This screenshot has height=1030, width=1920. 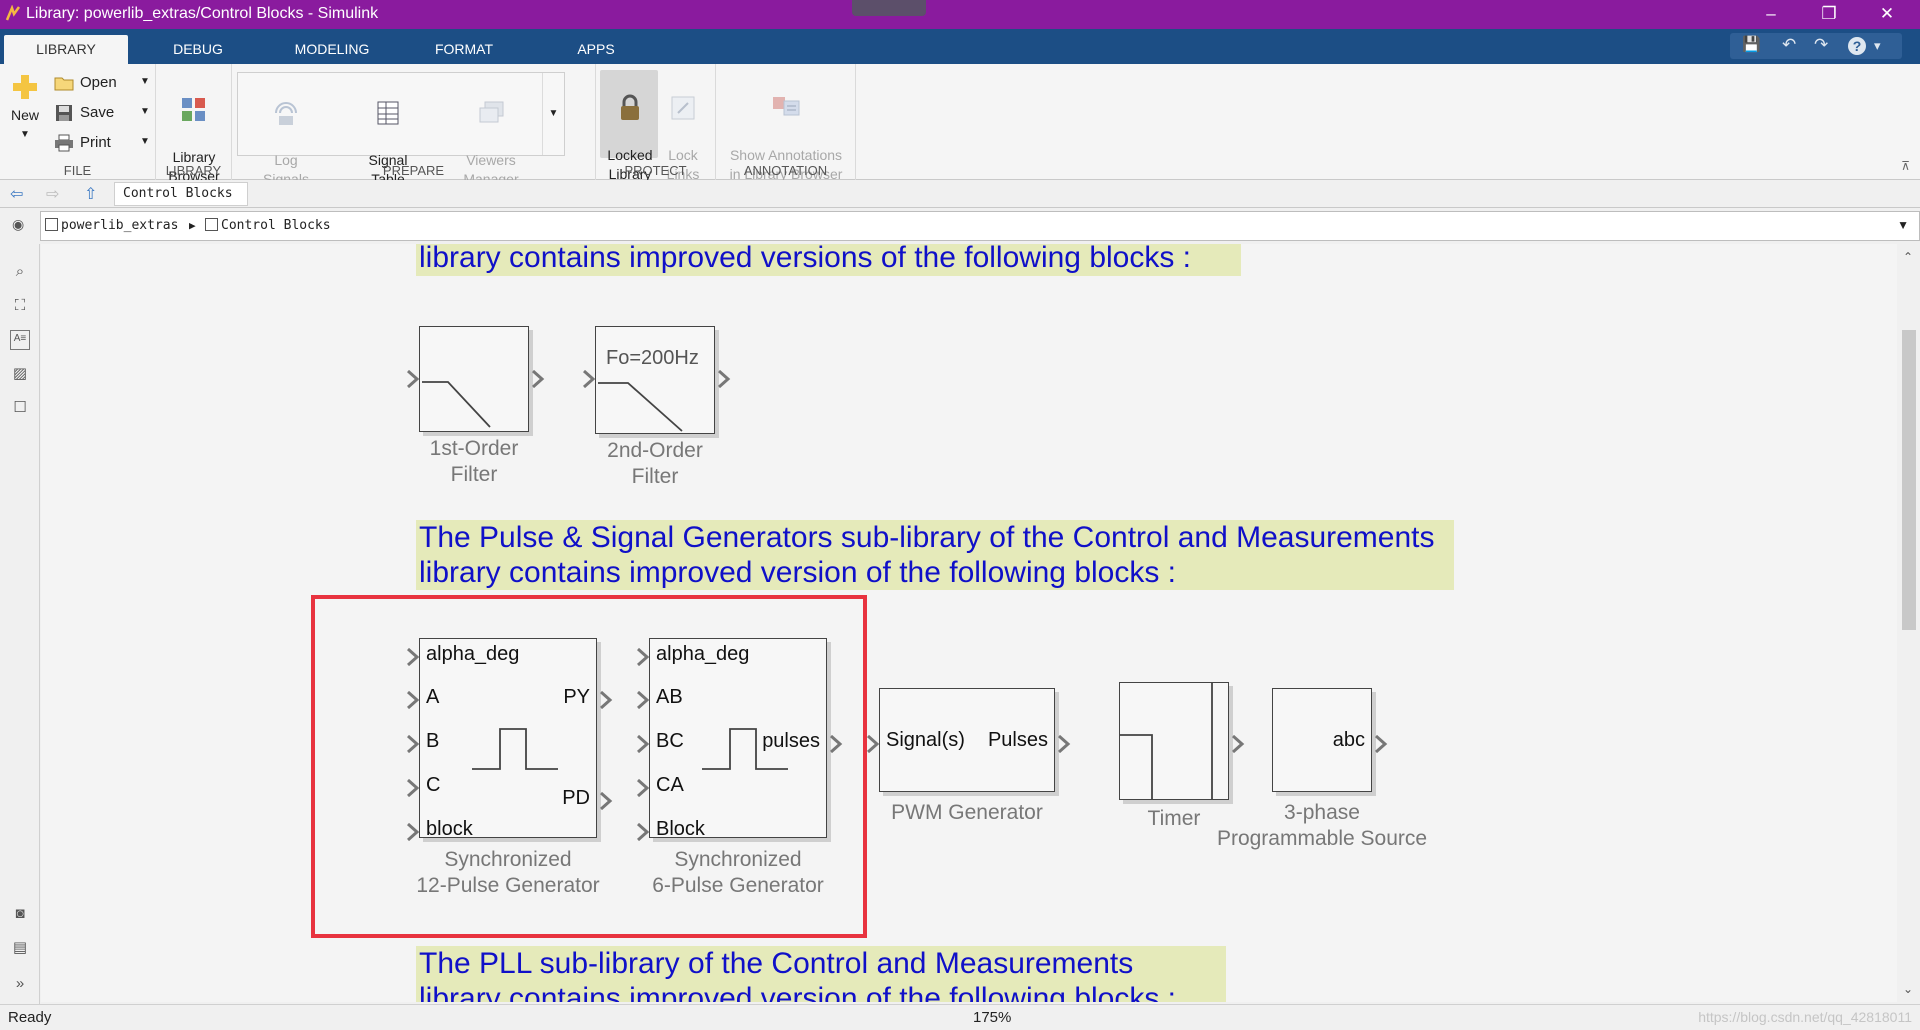 I want to click on viewers-manager-icon, so click(x=491, y=112).